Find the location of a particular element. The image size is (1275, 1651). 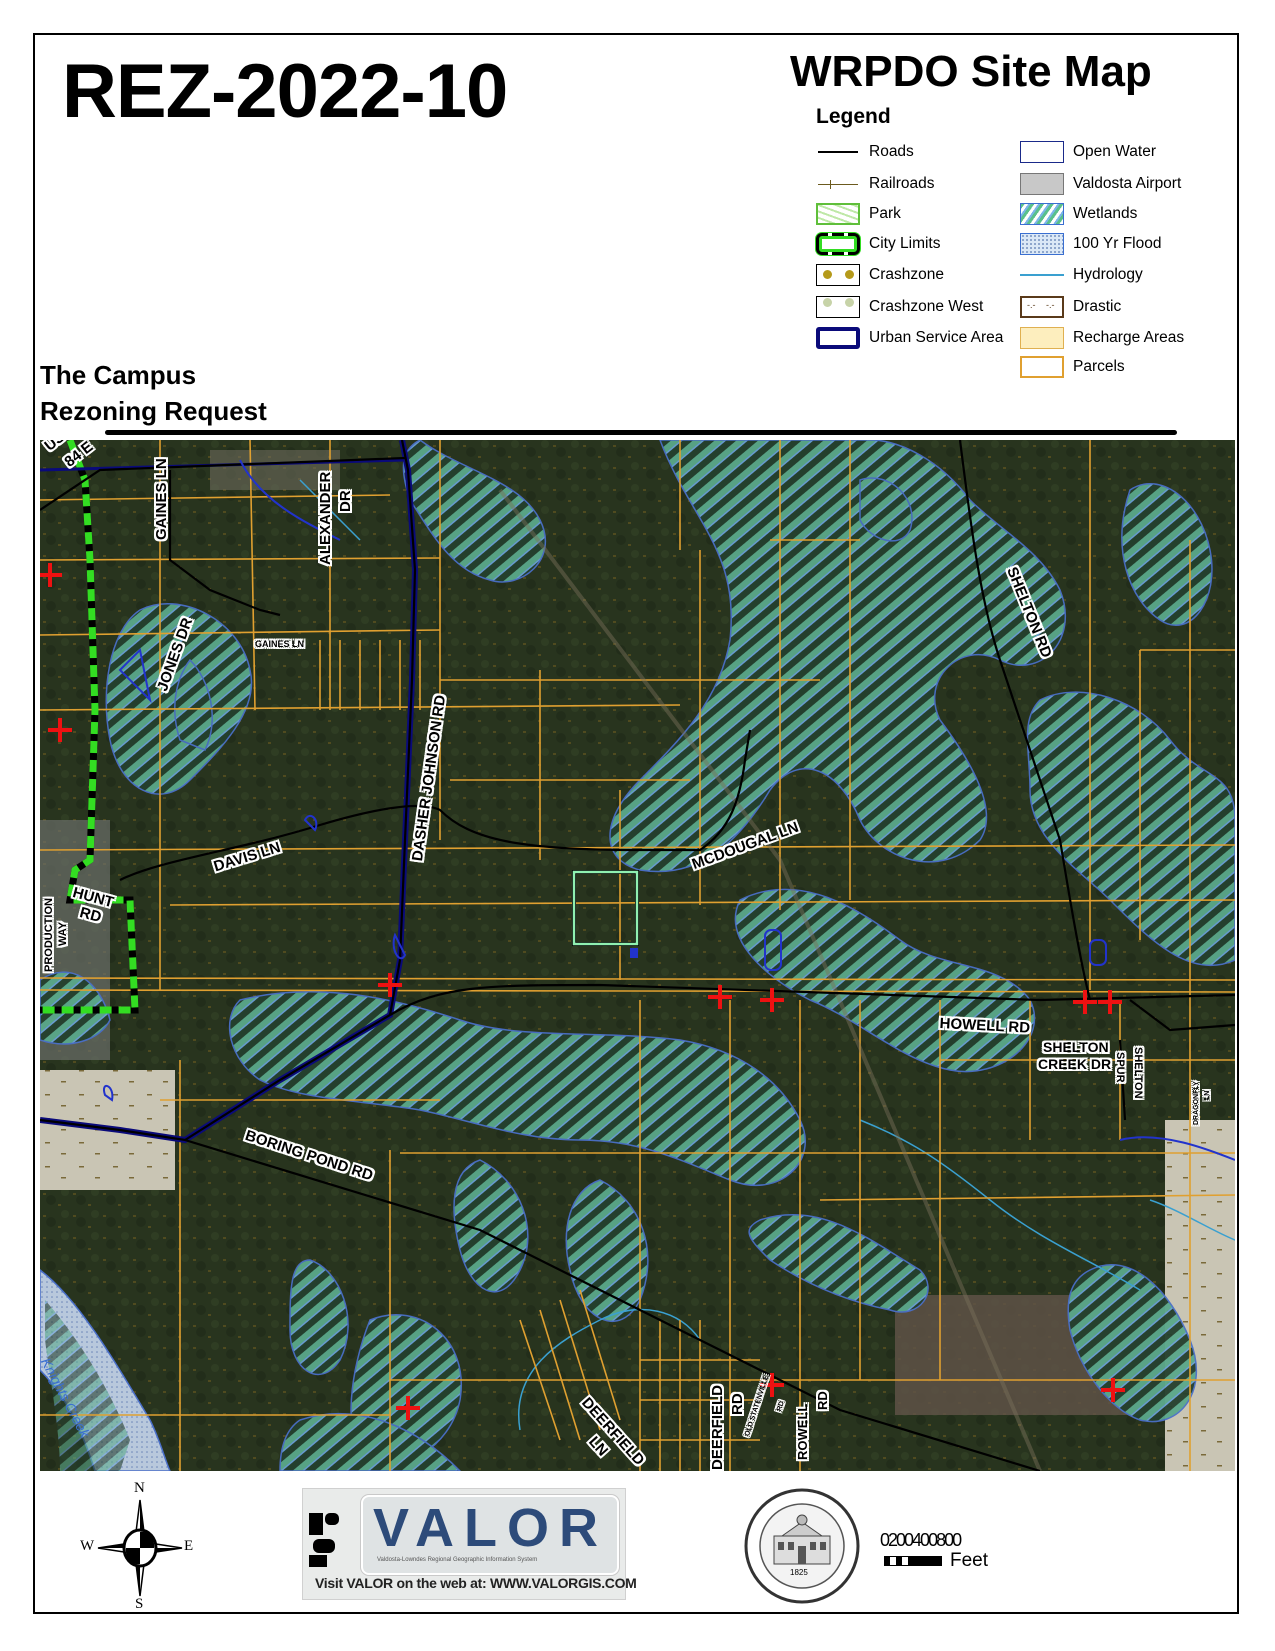

pond is located at coordinates (634, 953).